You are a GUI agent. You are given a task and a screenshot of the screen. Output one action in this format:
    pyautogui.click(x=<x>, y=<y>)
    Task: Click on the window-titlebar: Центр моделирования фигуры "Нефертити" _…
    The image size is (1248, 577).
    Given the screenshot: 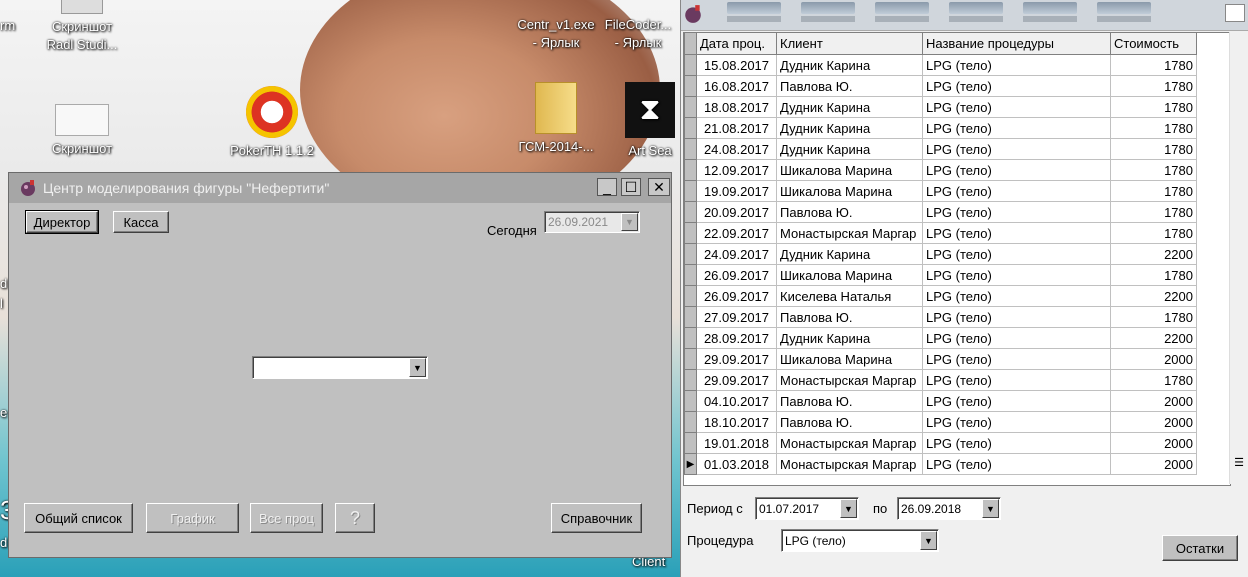 What is the action you would take?
    pyautogui.click(x=340, y=188)
    